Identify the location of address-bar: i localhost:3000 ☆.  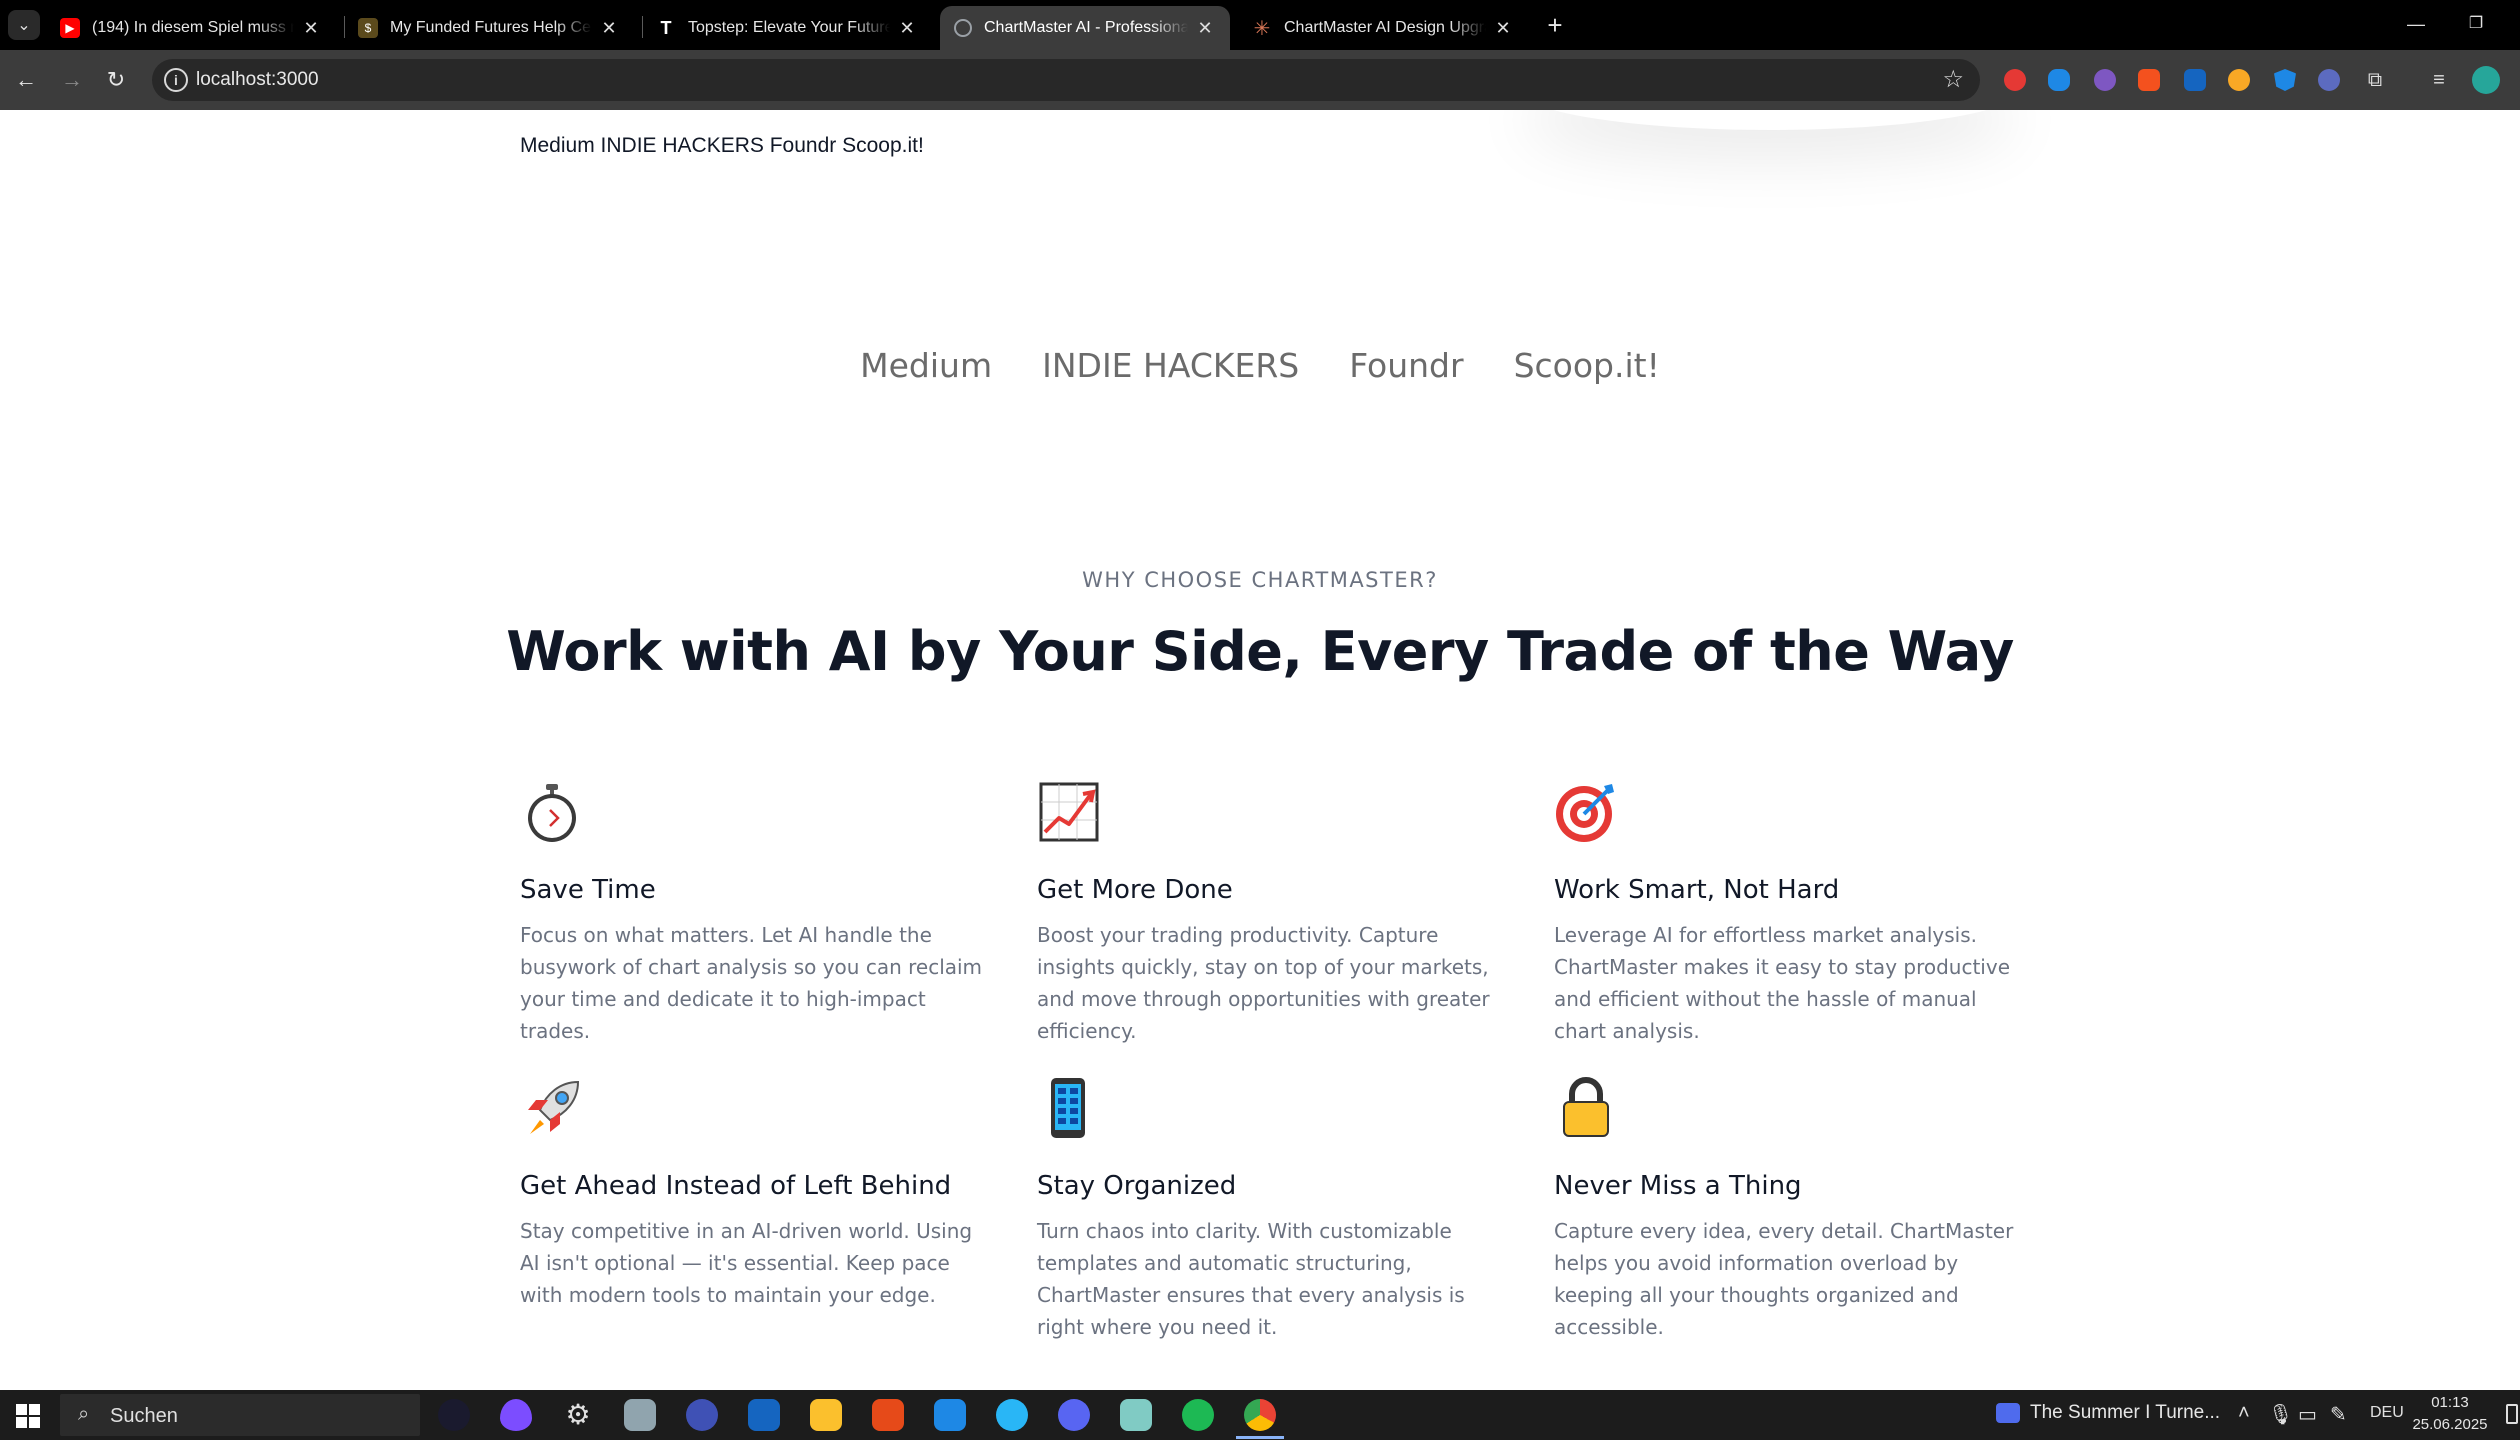
(1066, 80).